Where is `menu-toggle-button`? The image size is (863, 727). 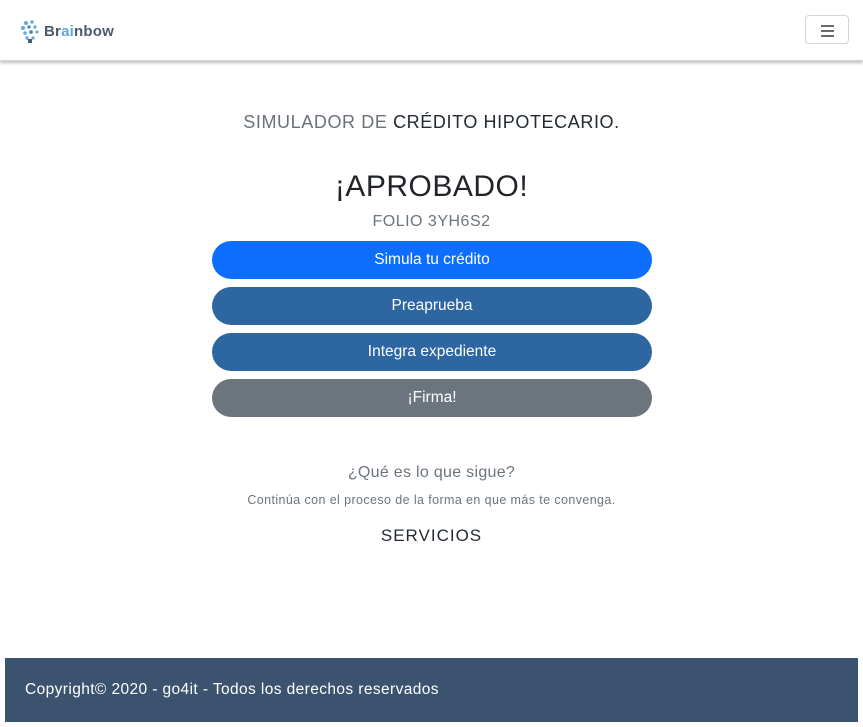 menu-toggle-button is located at coordinates (827, 29).